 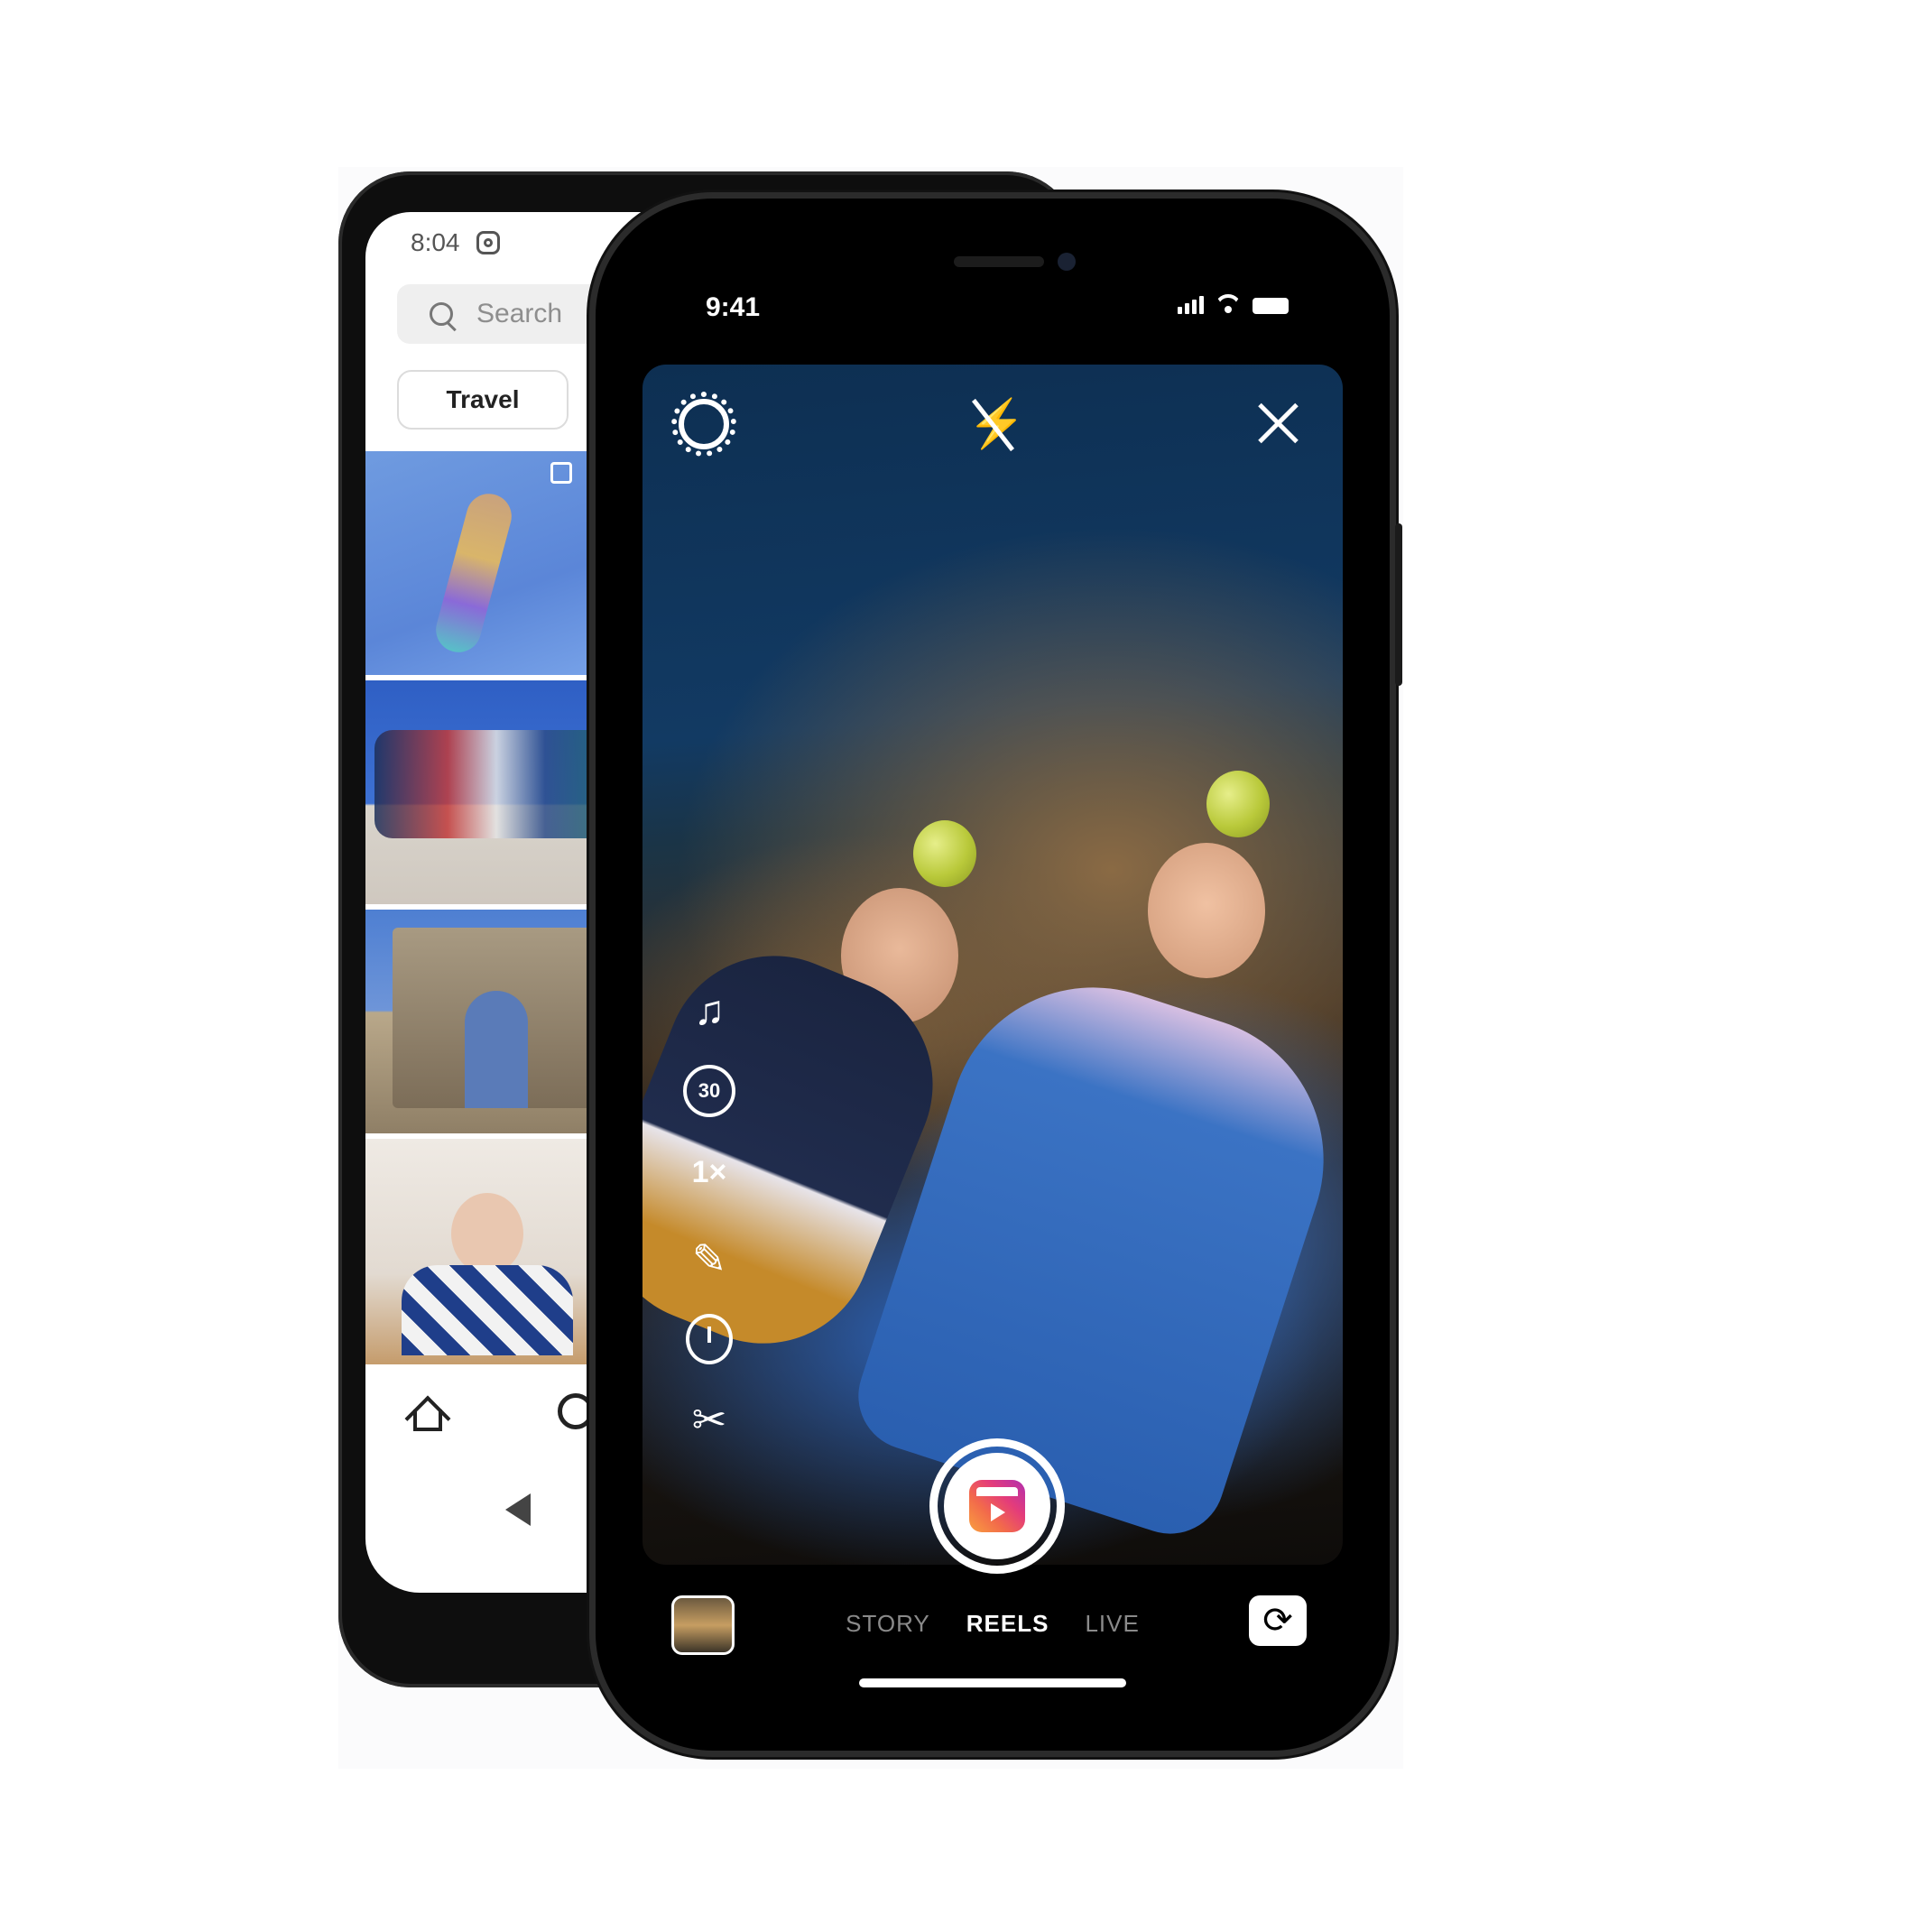 What do you see at coordinates (1277, 422) in the screenshot?
I see `close-icon` at bounding box center [1277, 422].